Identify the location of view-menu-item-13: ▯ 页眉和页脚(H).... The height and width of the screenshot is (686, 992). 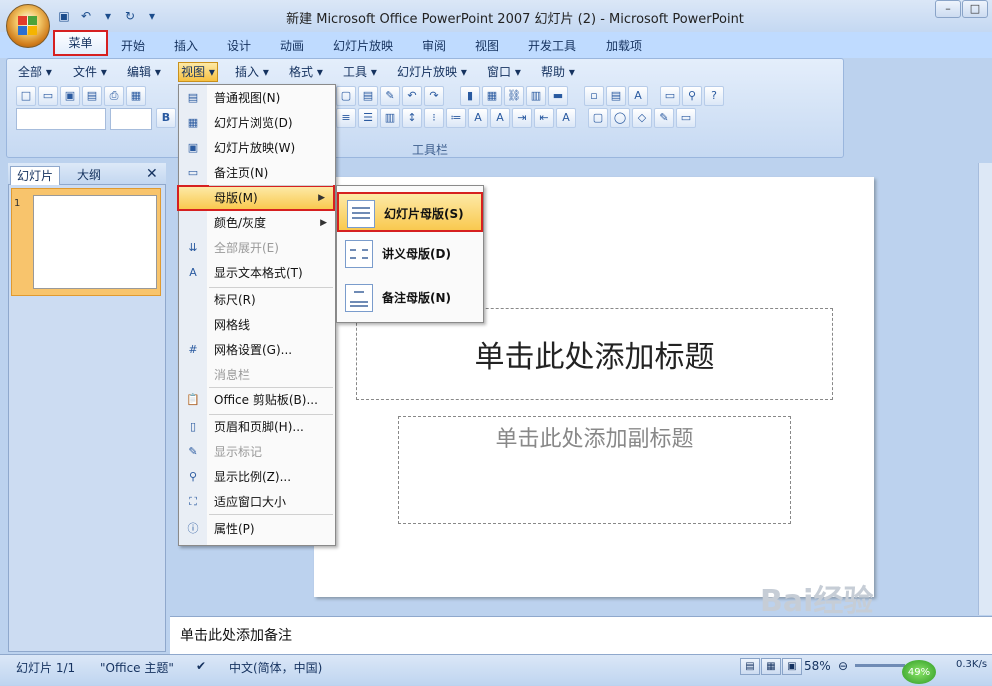
(257, 427).